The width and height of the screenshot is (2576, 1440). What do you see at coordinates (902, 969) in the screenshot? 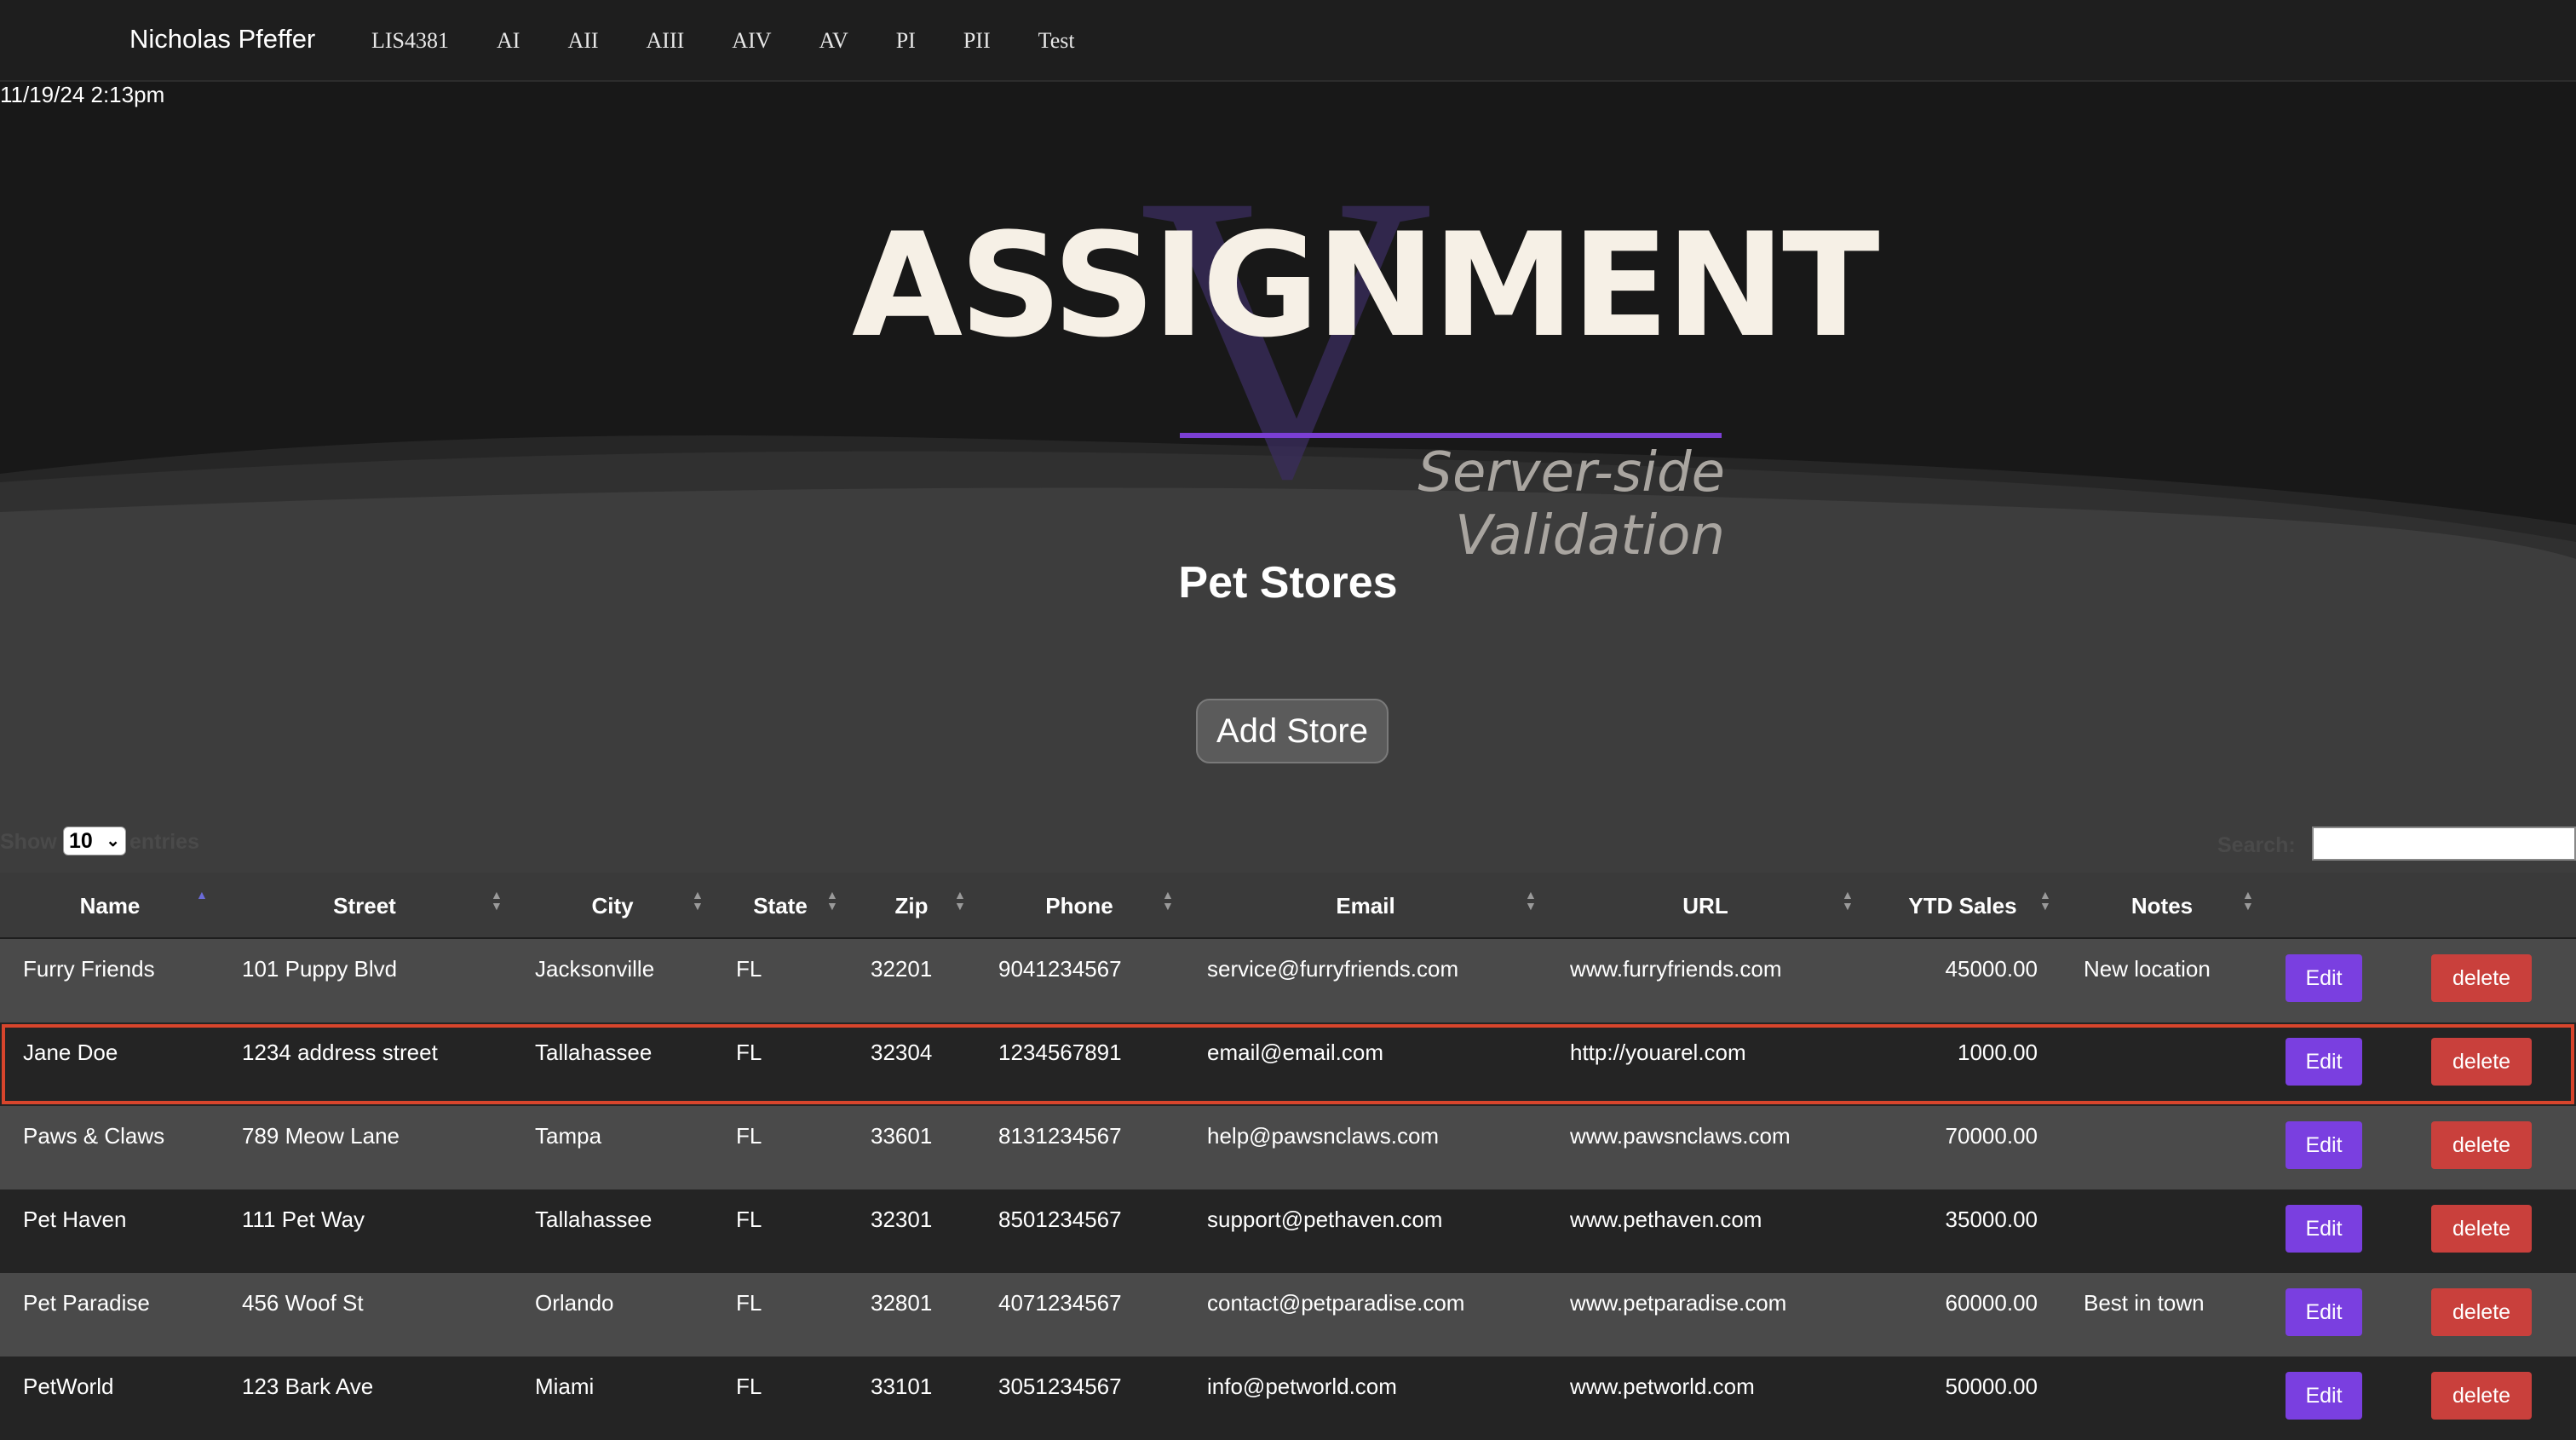
I see `cell-zip: 32201` at bounding box center [902, 969].